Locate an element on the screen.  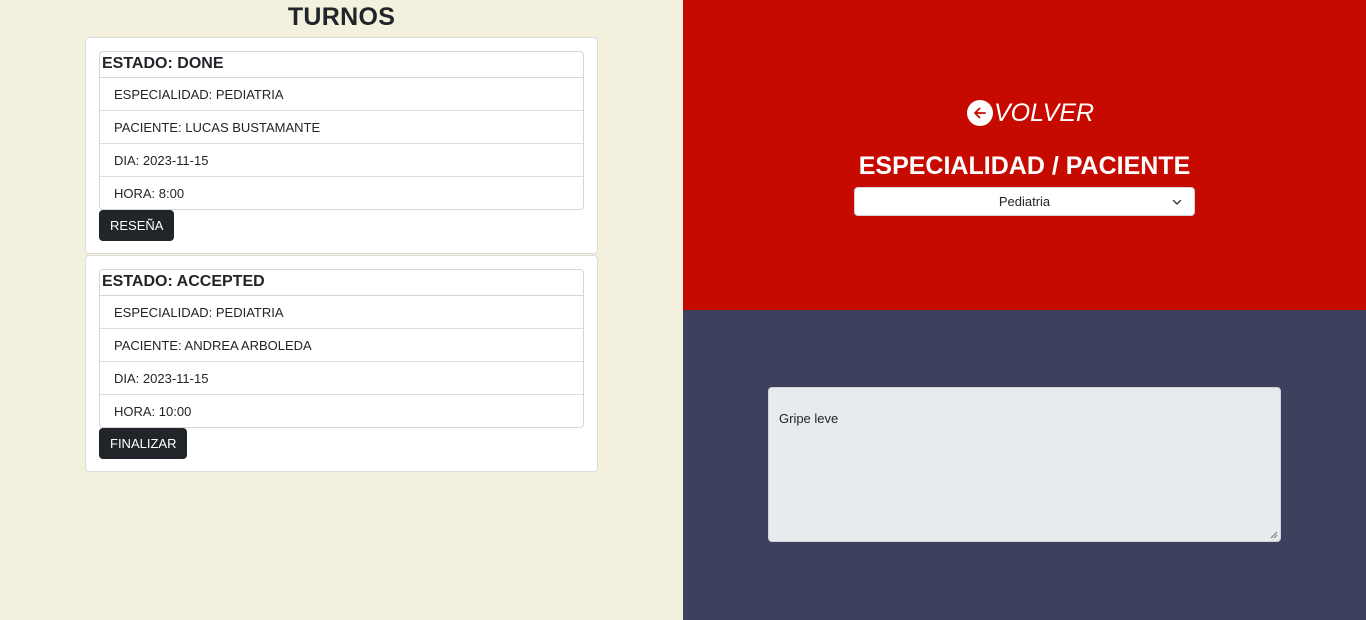
paciente-item: PACIENTE: ANDREA ARBOLEDA is located at coordinates (341, 345).